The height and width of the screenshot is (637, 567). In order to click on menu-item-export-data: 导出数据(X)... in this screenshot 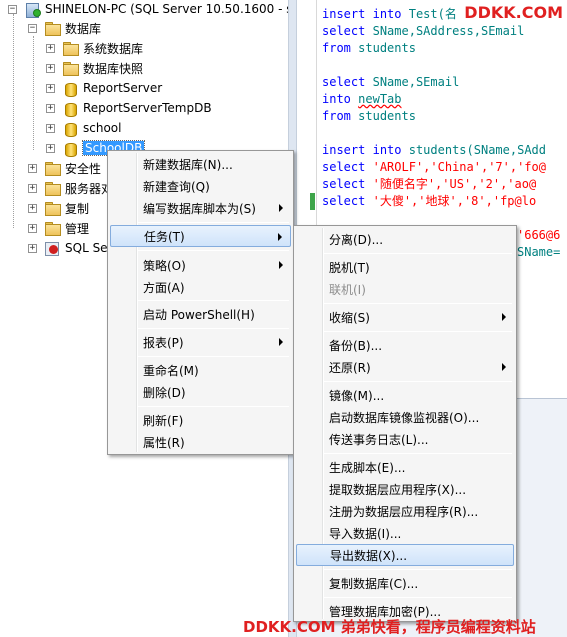, I will do `click(405, 555)`.